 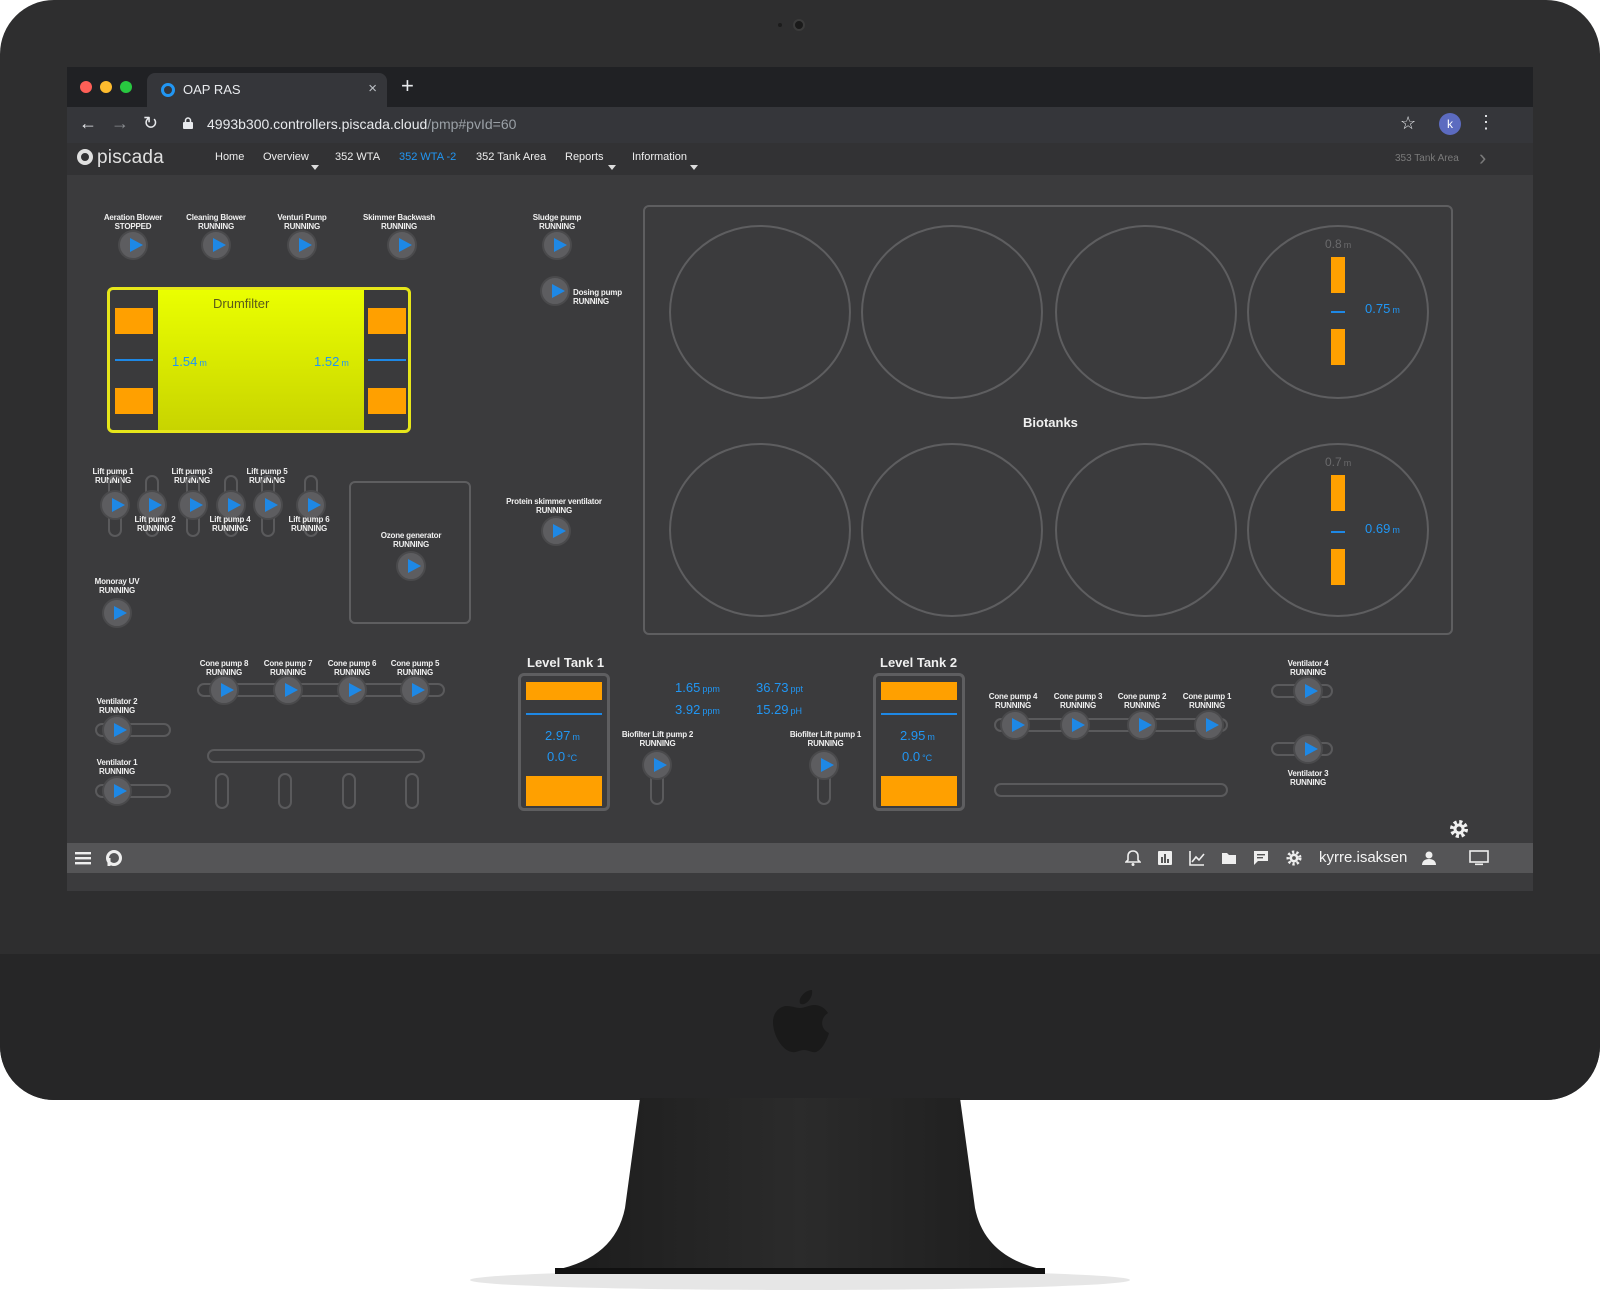 What do you see at coordinates (216, 245) in the screenshot?
I see `cleaning-blower-pump-icon` at bounding box center [216, 245].